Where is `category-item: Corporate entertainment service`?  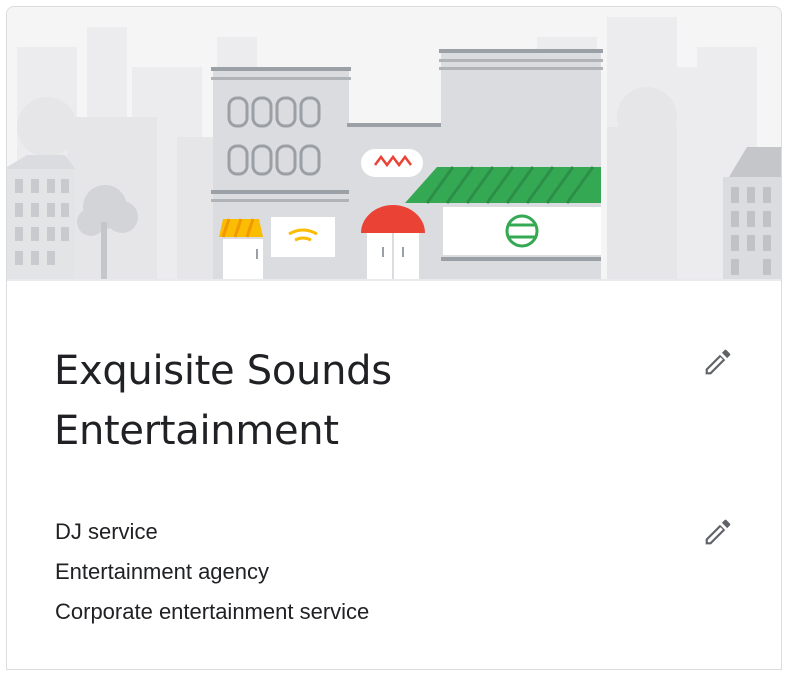 category-item: Corporate entertainment service is located at coordinates (212, 611).